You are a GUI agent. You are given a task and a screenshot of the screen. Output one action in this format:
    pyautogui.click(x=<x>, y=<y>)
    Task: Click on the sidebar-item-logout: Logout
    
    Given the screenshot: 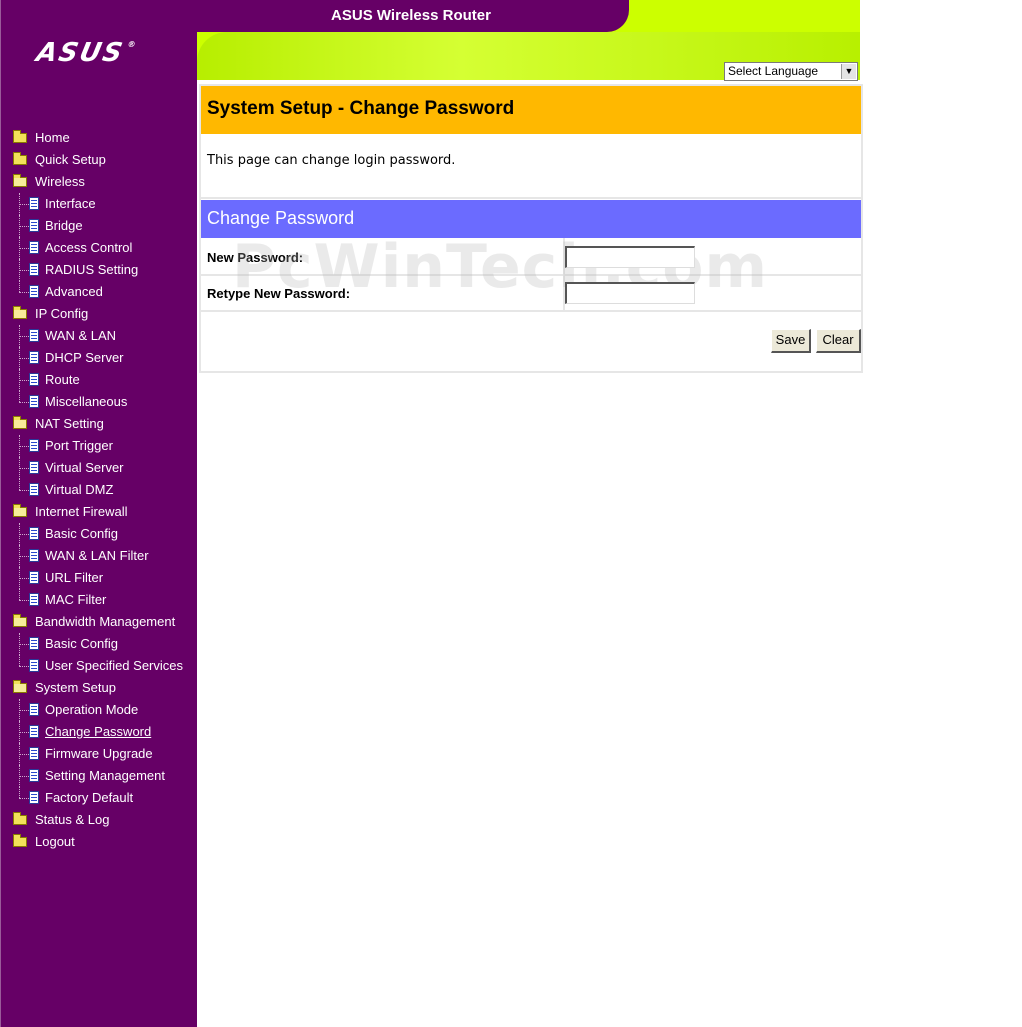 What is the action you would take?
    pyautogui.click(x=99, y=842)
    